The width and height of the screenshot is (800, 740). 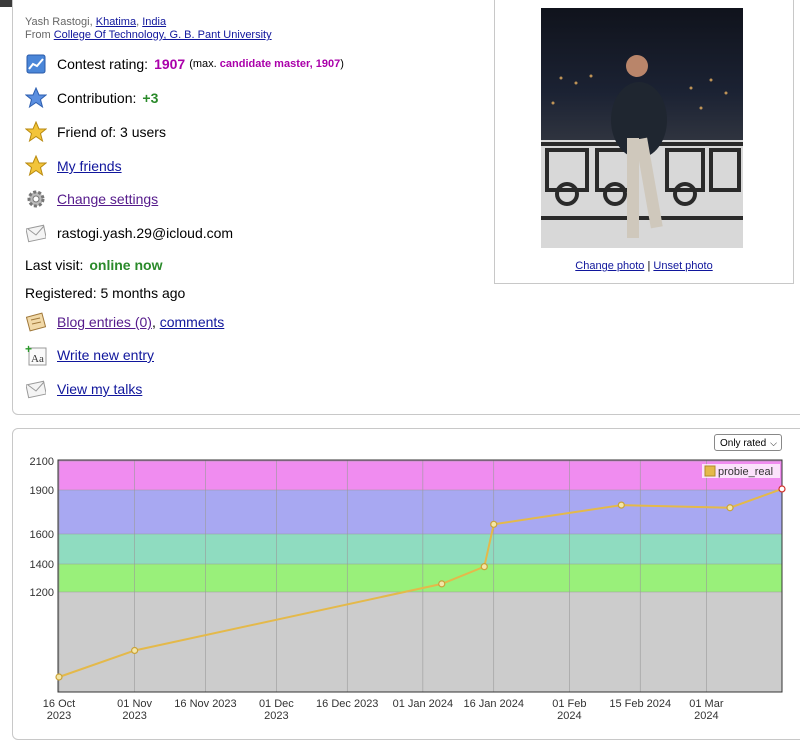 I want to click on y-tick-label: 2100, so click(x=42, y=462).